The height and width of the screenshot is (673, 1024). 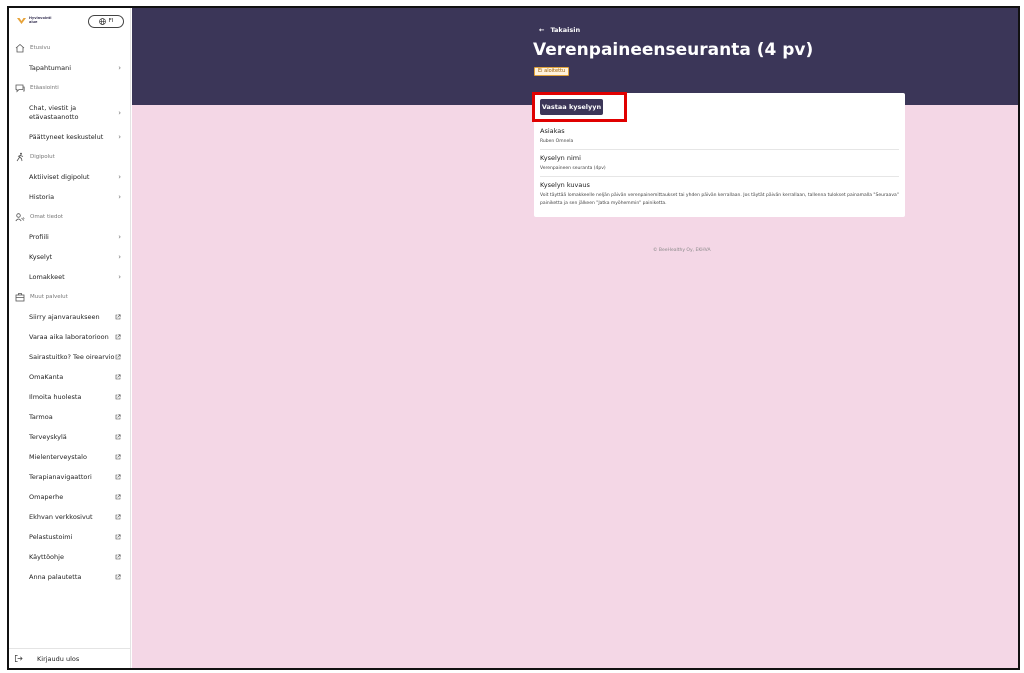 What do you see at coordinates (557, 141) in the screenshot?
I see `field-value: Ruben Omnela` at bounding box center [557, 141].